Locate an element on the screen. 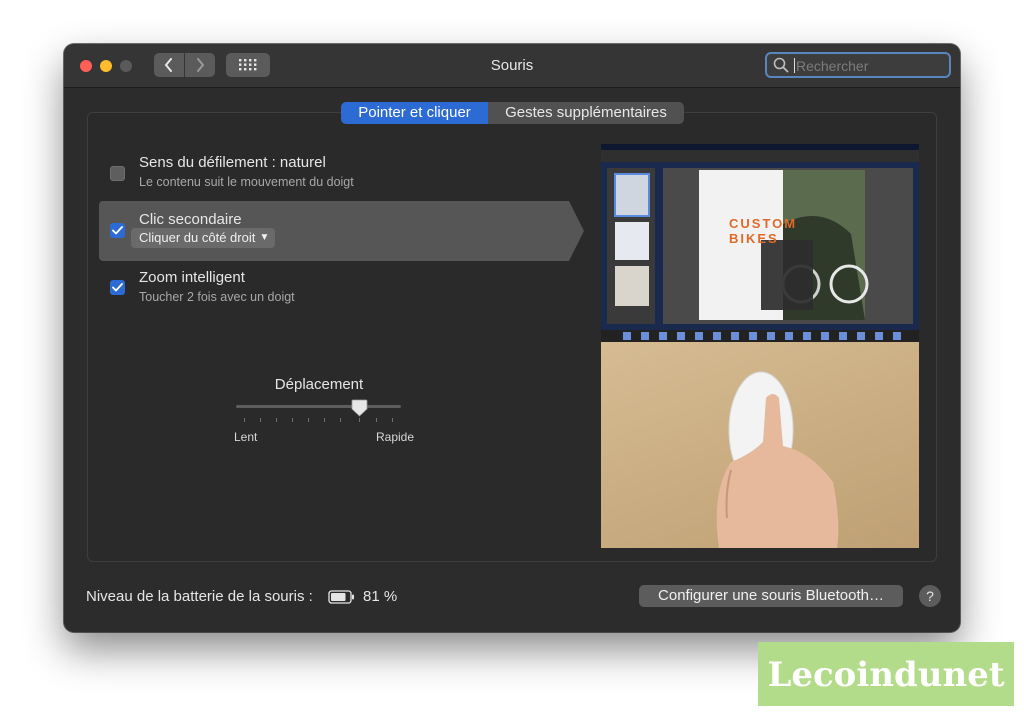 This screenshot has width=1024, height=716. smart-zoom-subtitle: Toucher 2 fois avec un doigt is located at coordinates (217, 297).